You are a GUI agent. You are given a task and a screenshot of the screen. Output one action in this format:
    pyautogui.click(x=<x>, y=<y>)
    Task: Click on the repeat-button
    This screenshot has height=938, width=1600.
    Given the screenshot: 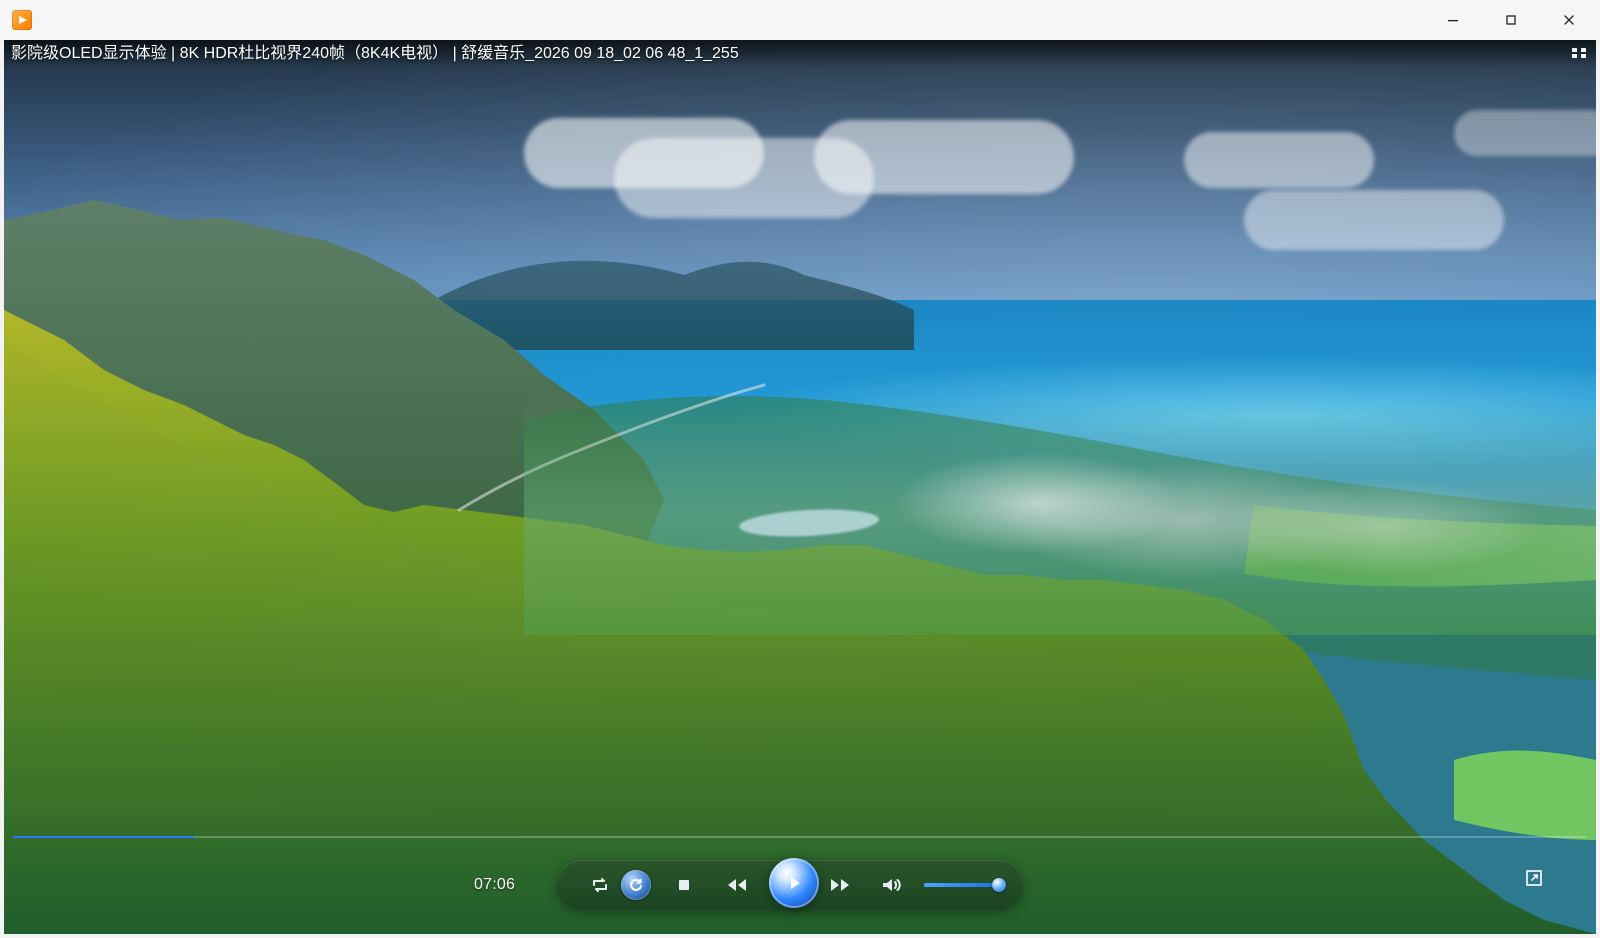 What is the action you would take?
    pyautogui.click(x=600, y=885)
    